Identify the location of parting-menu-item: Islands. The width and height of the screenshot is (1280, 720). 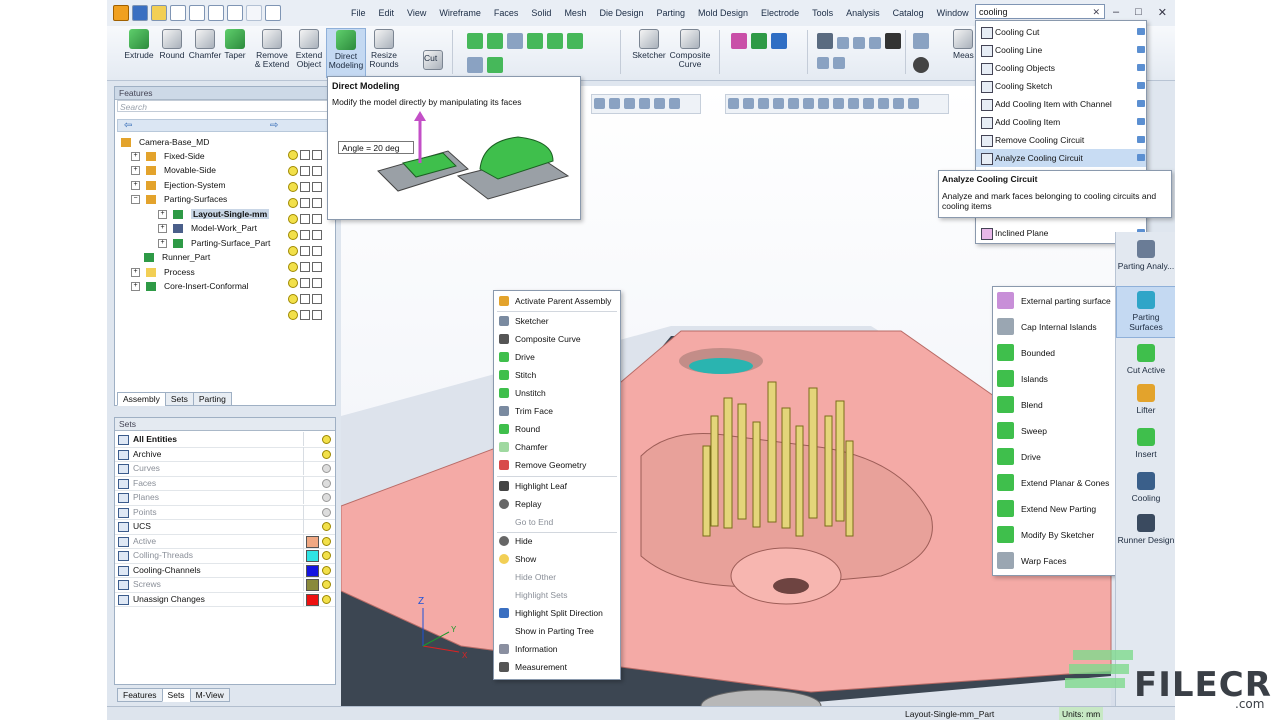
(1055, 379).